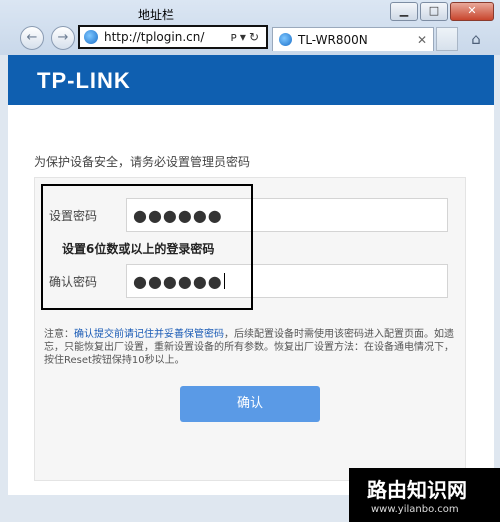 Image resolution: width=500 pixels, height=522 pixels. I want to click on watermark: 路由知识网 www.yilanbo.com, so click(424, 495).